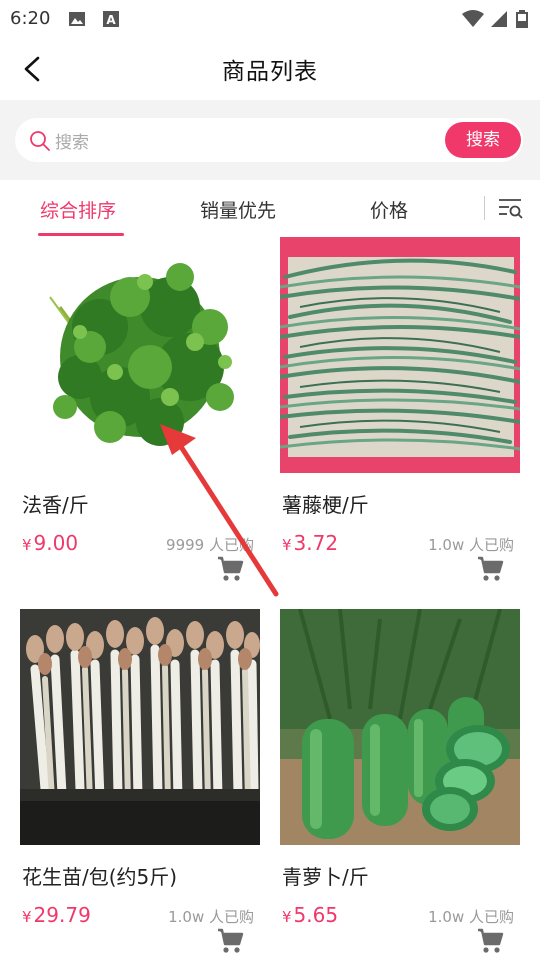 The width and height of the screenshot is (540, 960). I want to click on search-button: 搜索, so click(483, 140).